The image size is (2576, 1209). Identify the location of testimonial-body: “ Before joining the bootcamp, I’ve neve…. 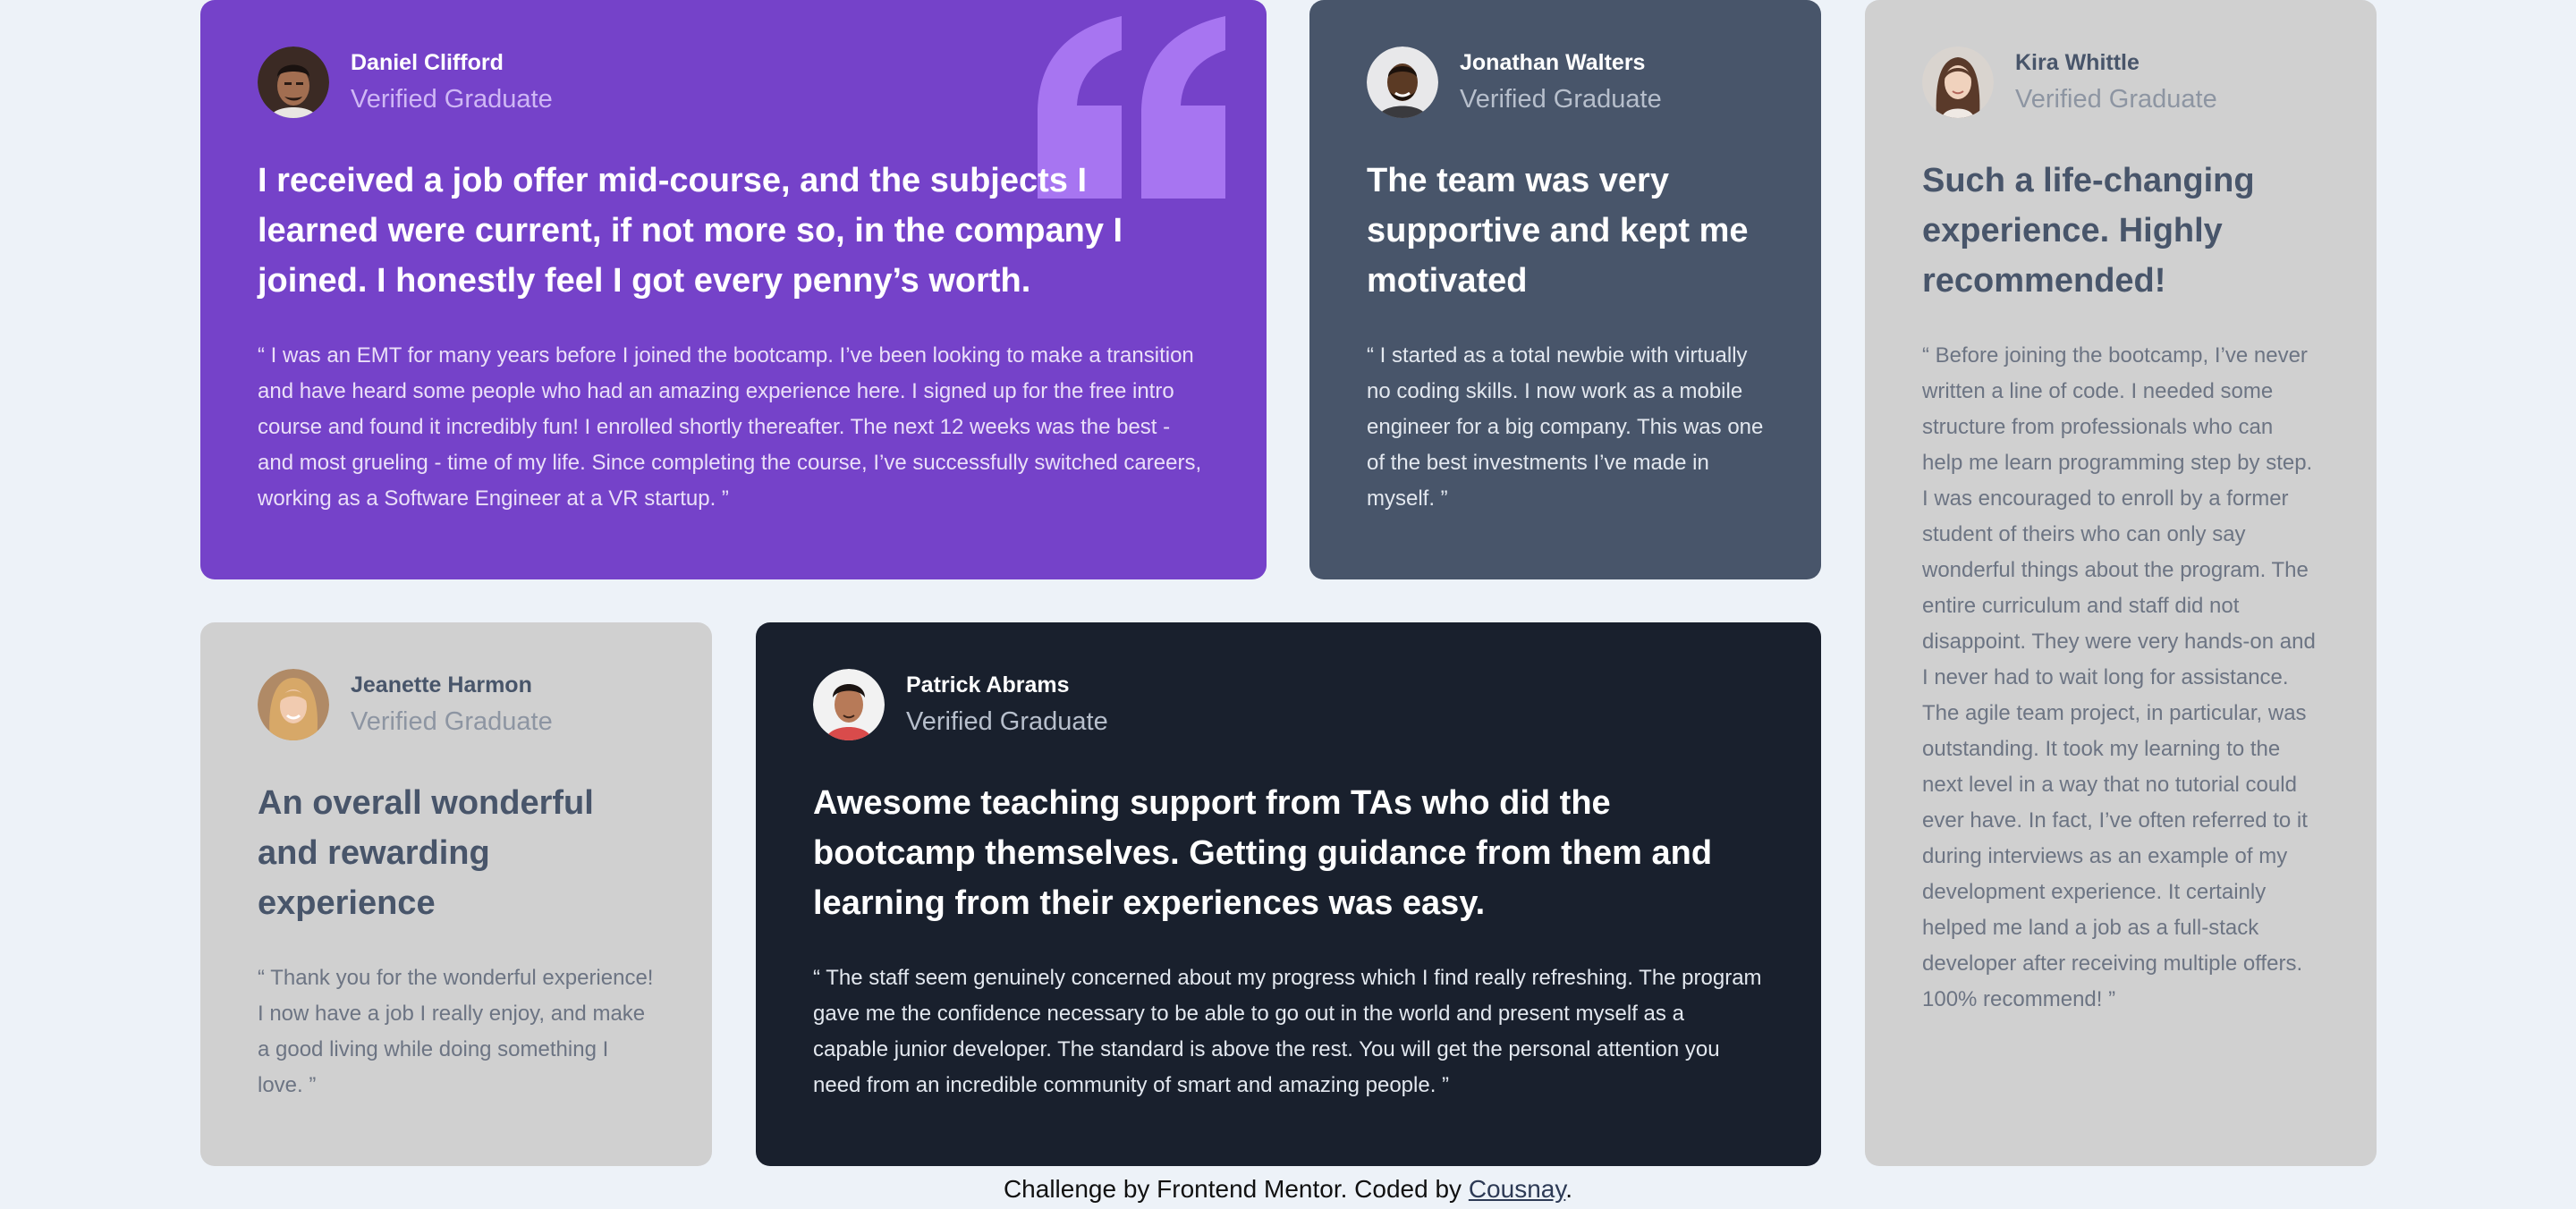
(2119, 677).